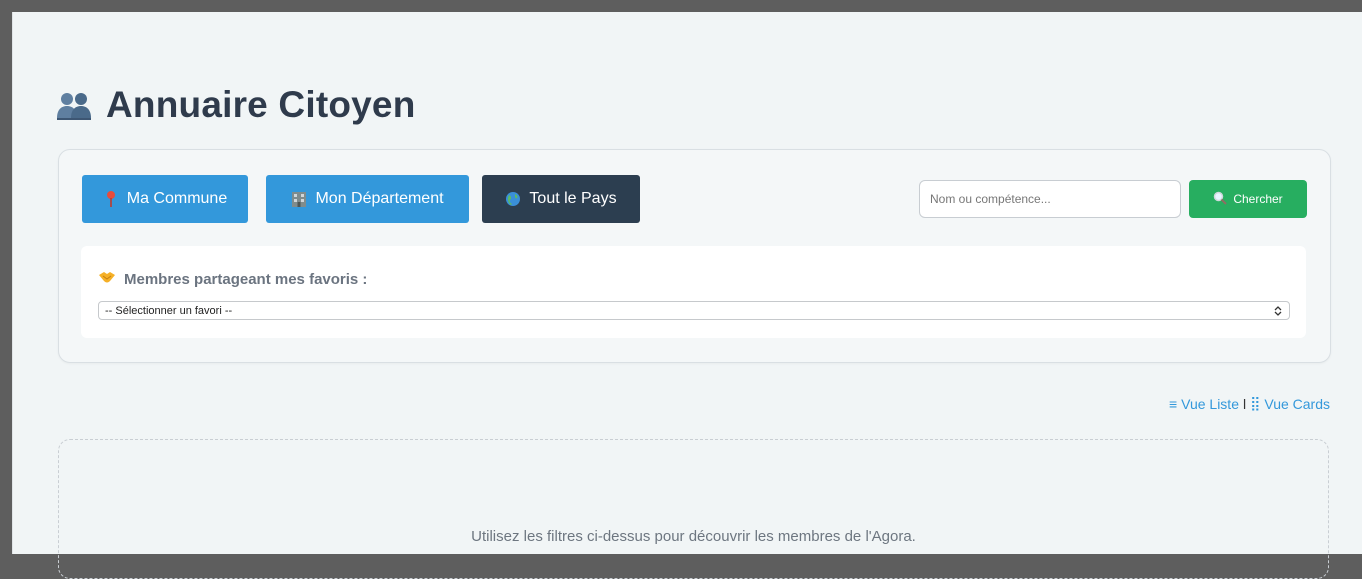  Describe the element at coordinates (165, 199) in the screenshot. I see `ma-commune-button: Ma Commune` at that location.